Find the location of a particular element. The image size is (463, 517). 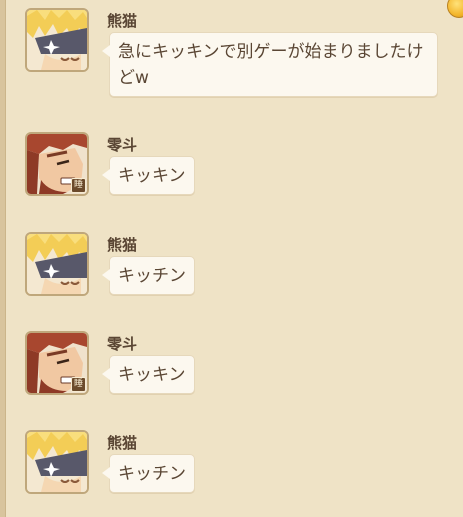

gold-ornament-icon is located at coordinates (455, 9).